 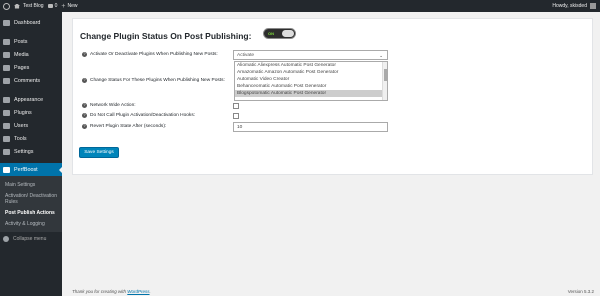 What do you see at coordinates (124, 126) in the screenshot?
I see `revert-state-label: ? Revert Plugin State After (seconds):` at bounding box center [124, 126].